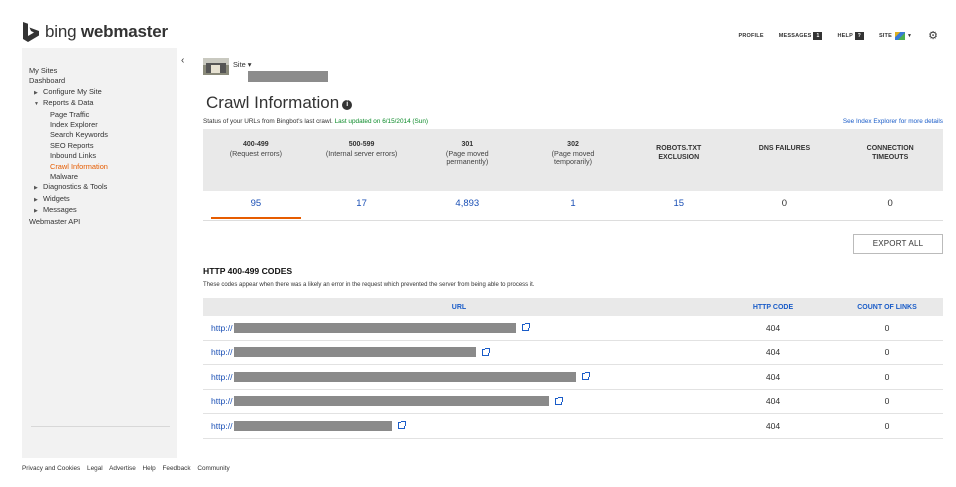 The height and width of the screenshot is (487, 956). What do you see at coordinates (68, 71) in the screenshot?
I see `sidebar-item-my-sites: My Sites` at bounding box center [68, 71].